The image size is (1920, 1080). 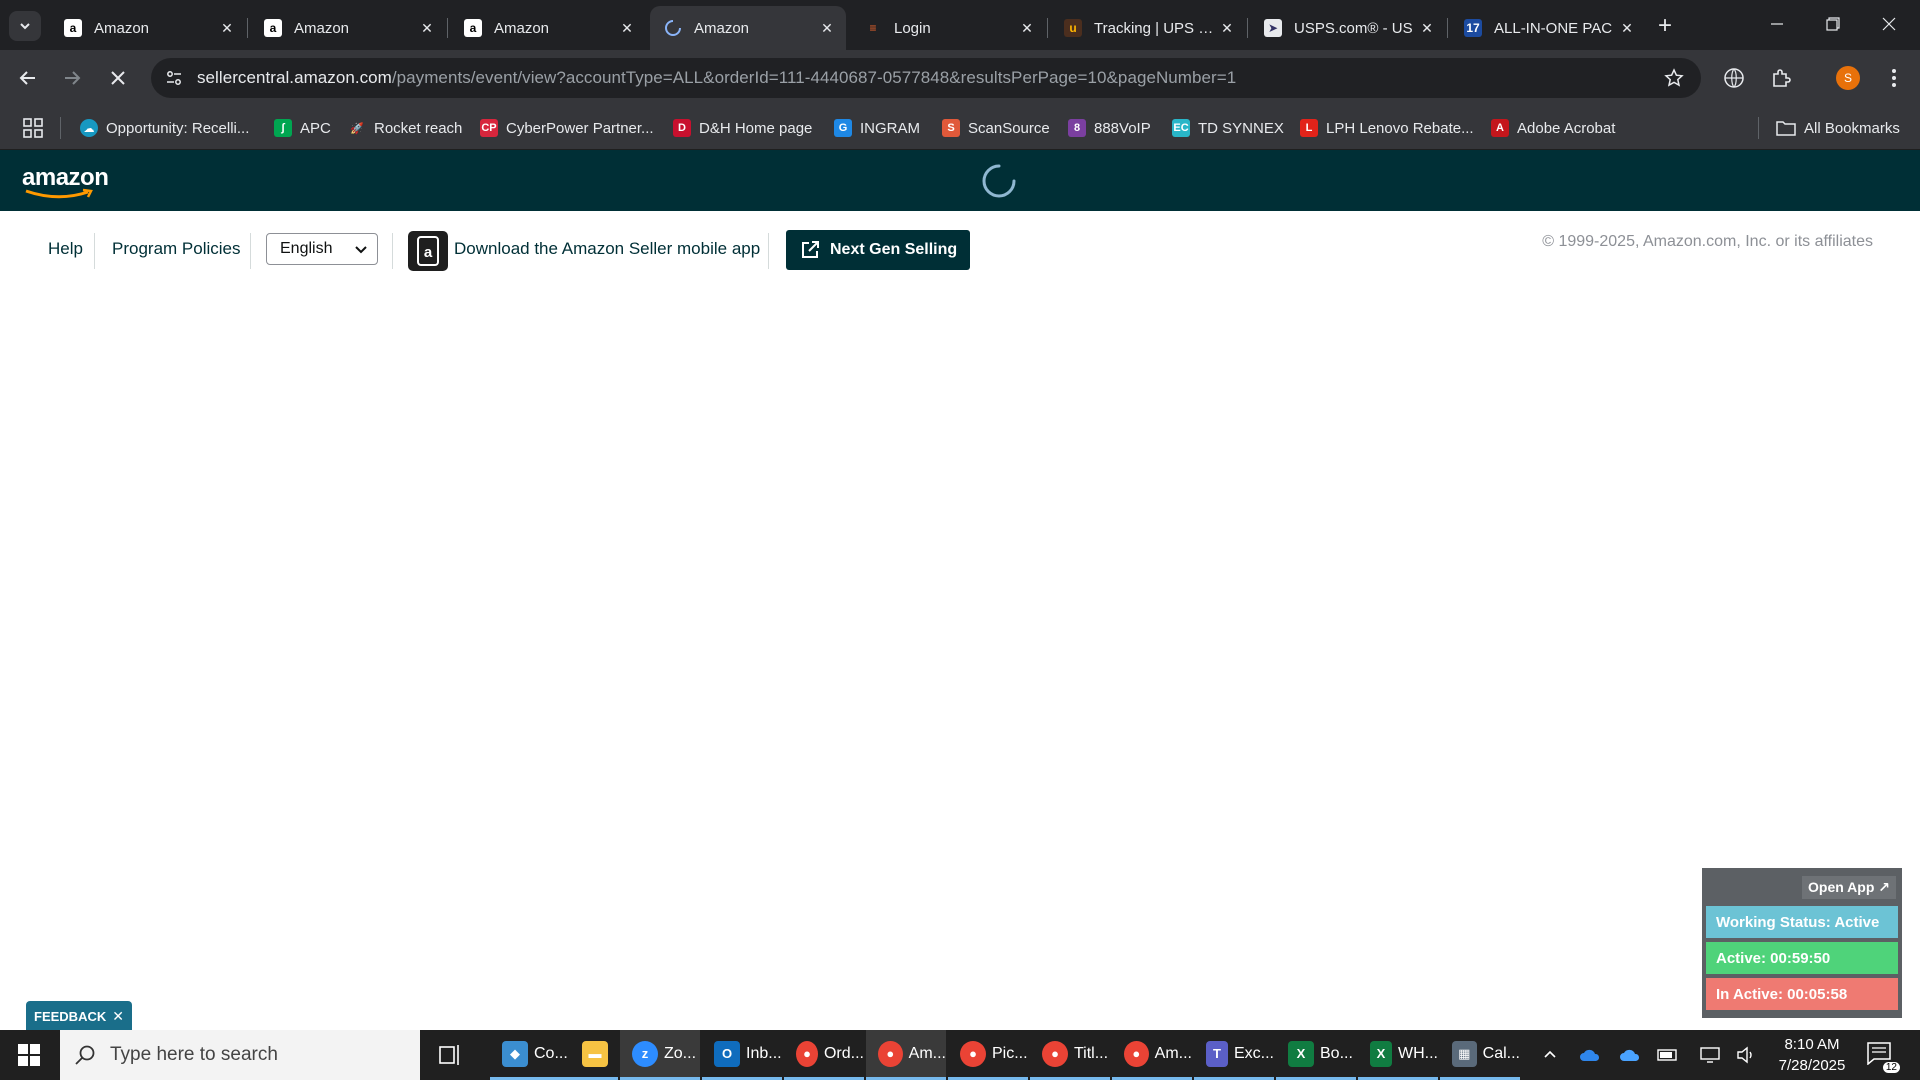 I want to click on bookmark-star-icon, so click(x=1674, y=78).